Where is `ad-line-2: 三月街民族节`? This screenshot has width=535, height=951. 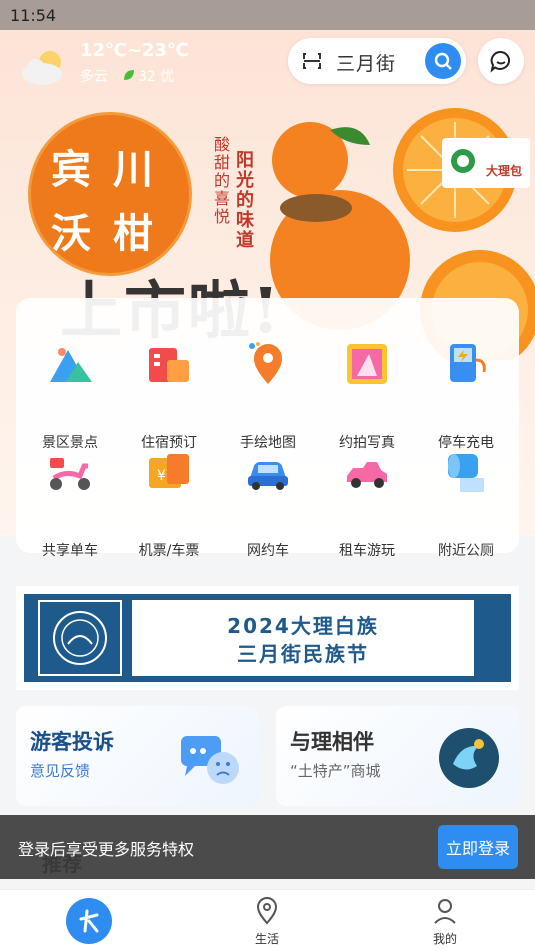
ad-line-2: 三月街民族节 is located at coordinates (303, 654).